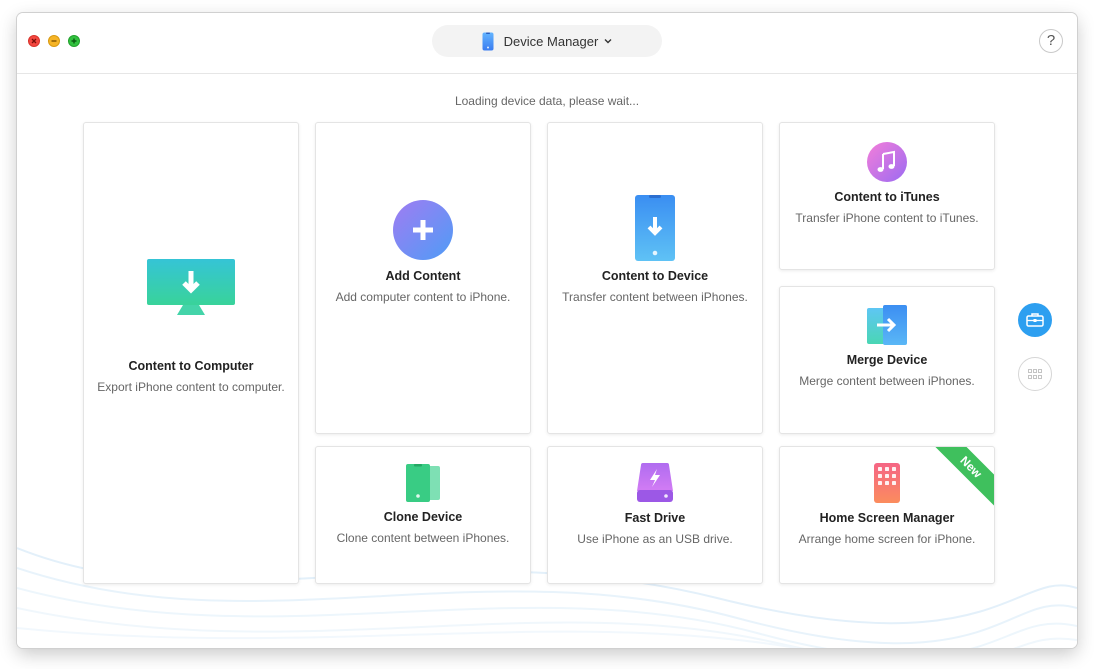 The height and width of the screenshot is (669, 1094). I want to click on close-window-button, so click(34, 41).